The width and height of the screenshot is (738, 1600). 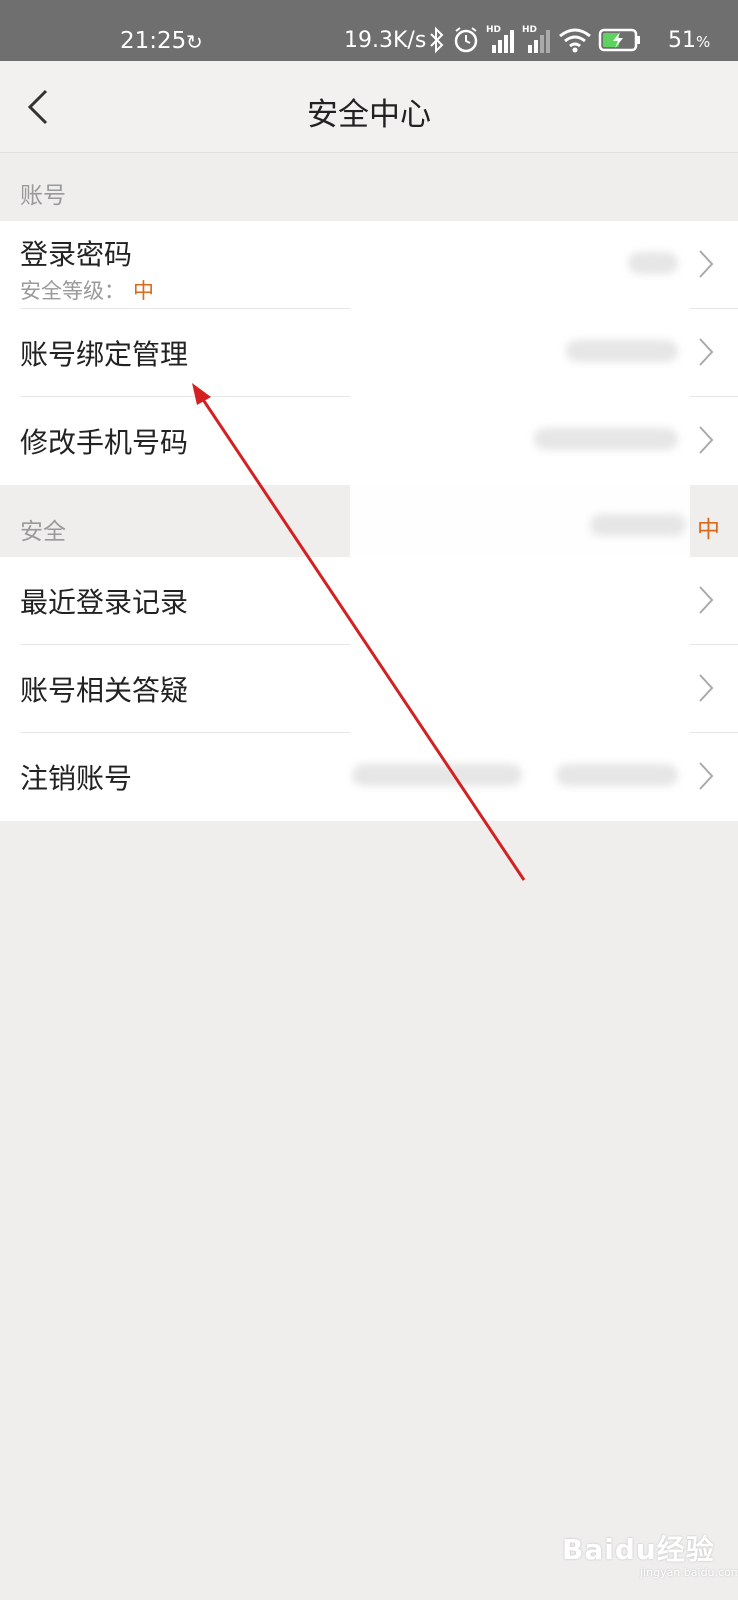 I want to click on status-icons: HD HD, so click(x=535, y=40).